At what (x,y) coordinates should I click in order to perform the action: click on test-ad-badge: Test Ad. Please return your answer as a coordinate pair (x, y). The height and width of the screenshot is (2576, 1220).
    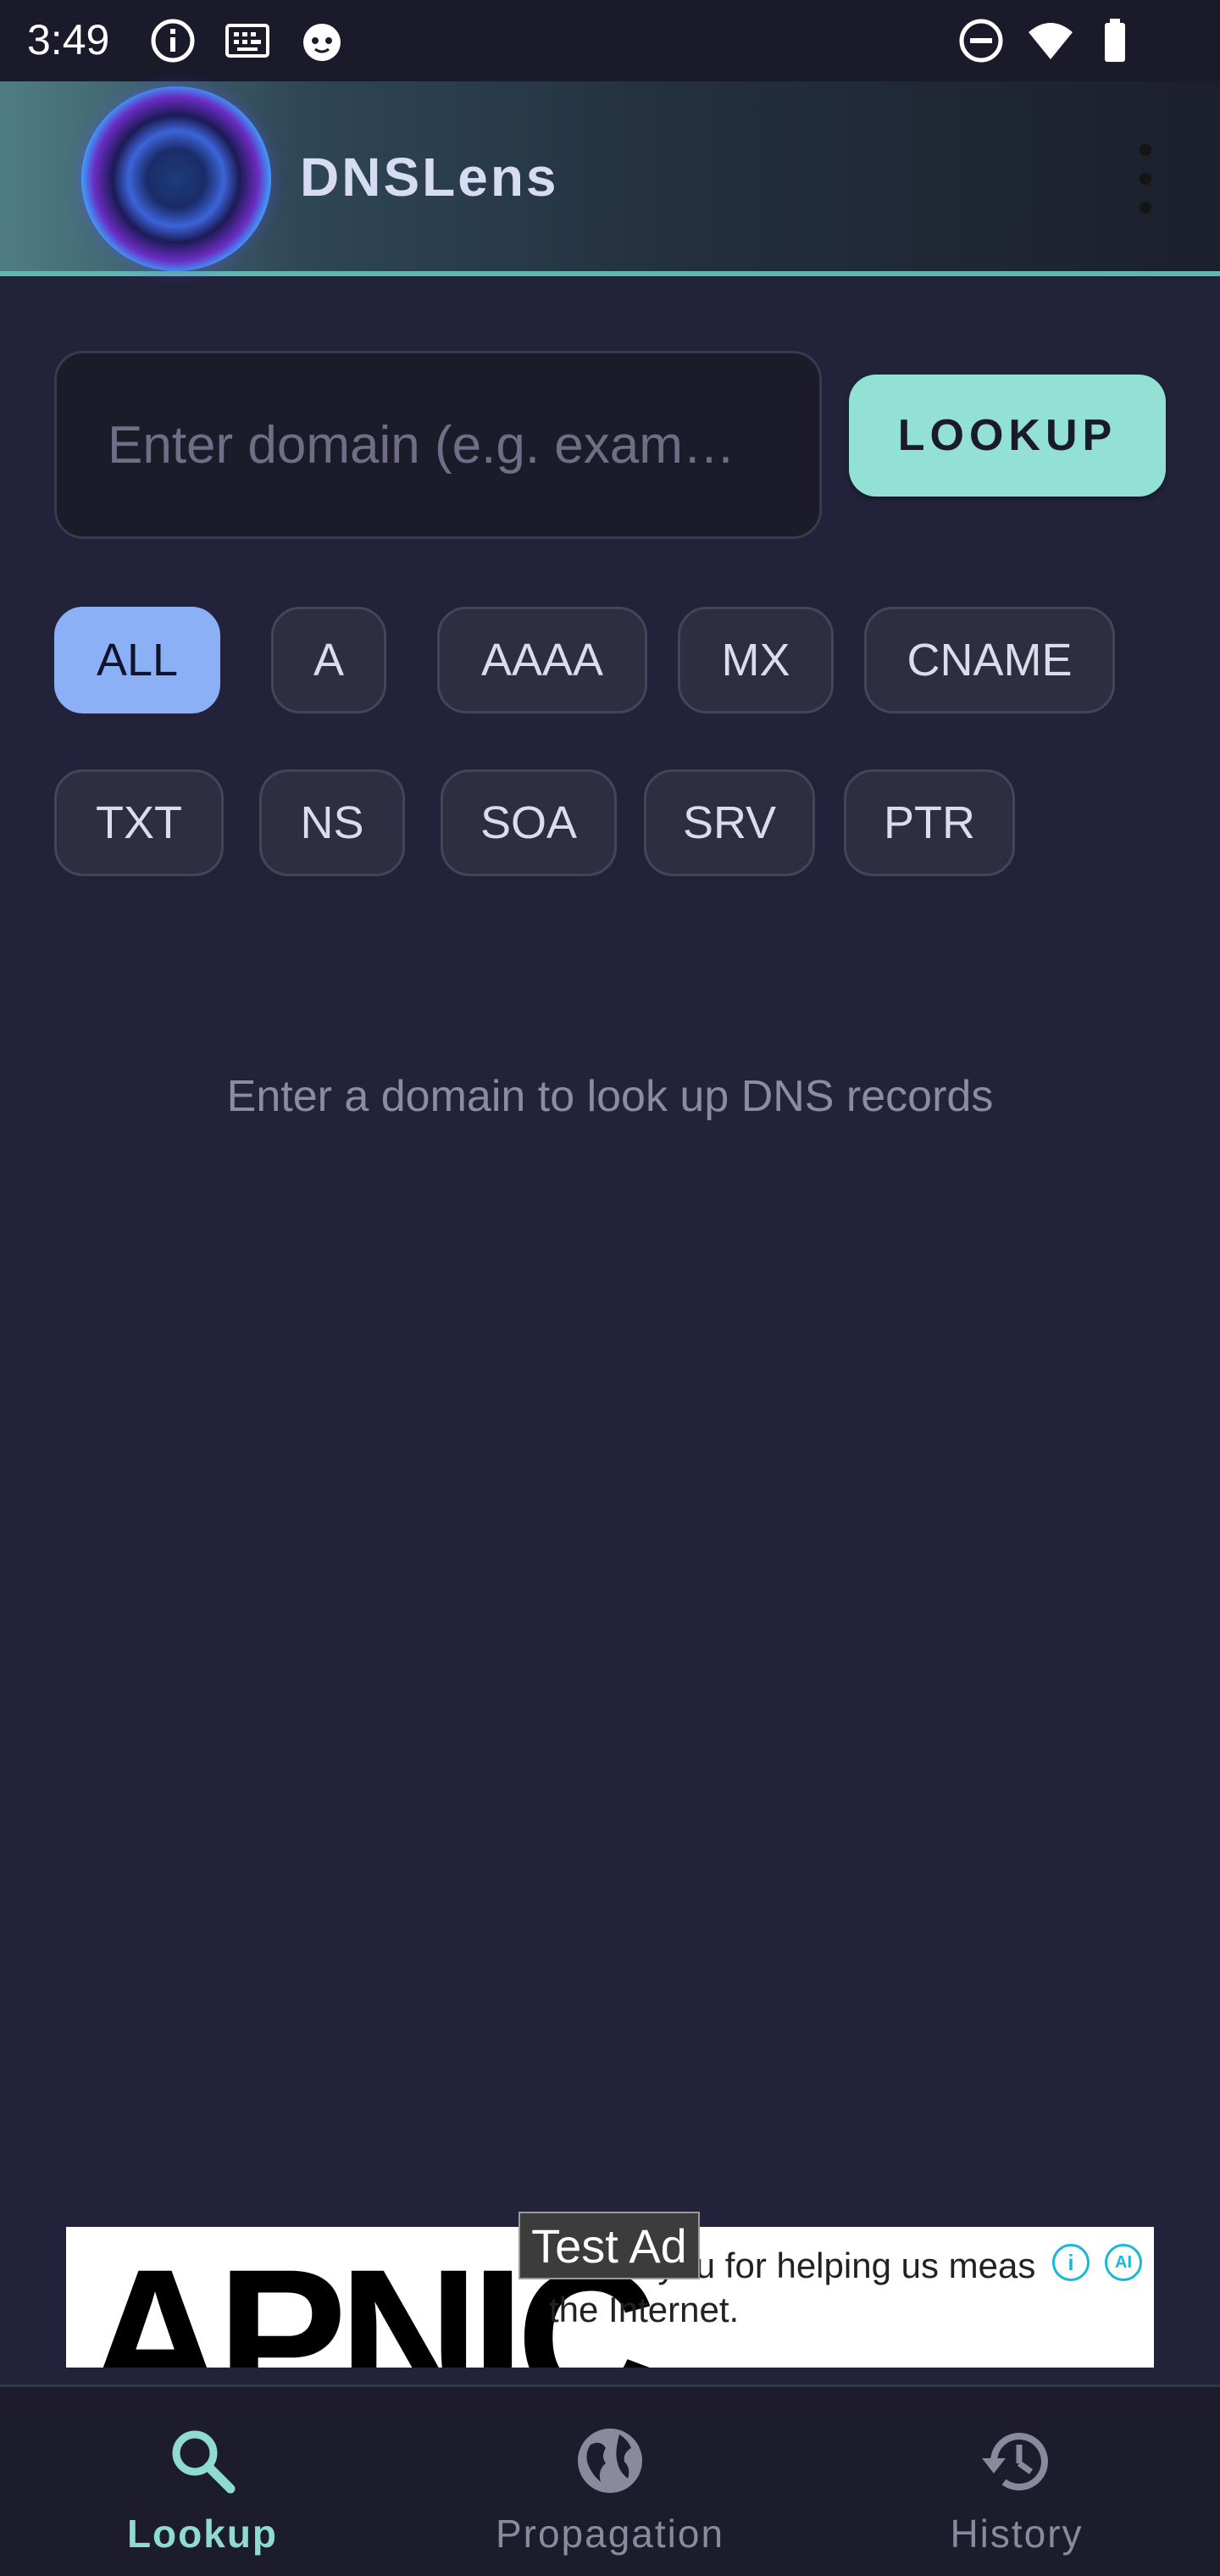
    Looking at the image, I should click on (609, 2245).